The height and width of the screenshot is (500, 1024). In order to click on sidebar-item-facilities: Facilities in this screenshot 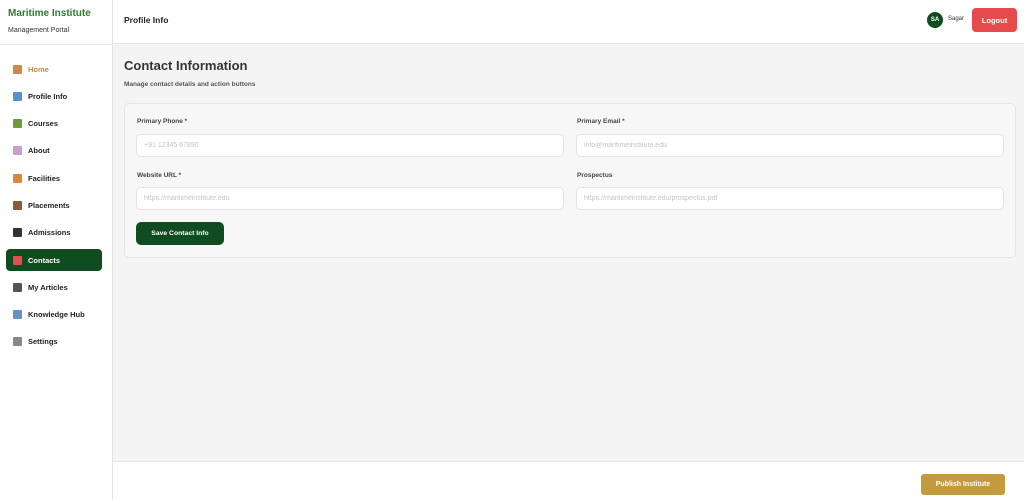, I will do `click(54, 178)`.